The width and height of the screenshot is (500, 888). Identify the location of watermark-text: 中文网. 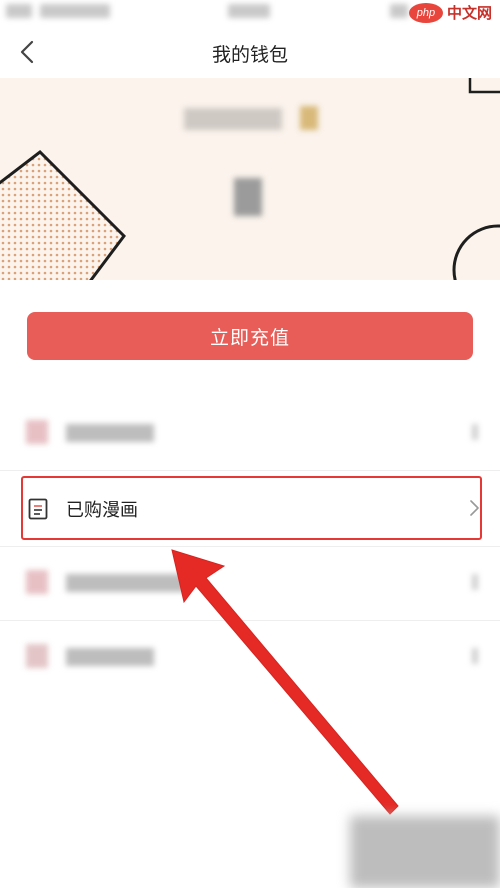
(469, 13).